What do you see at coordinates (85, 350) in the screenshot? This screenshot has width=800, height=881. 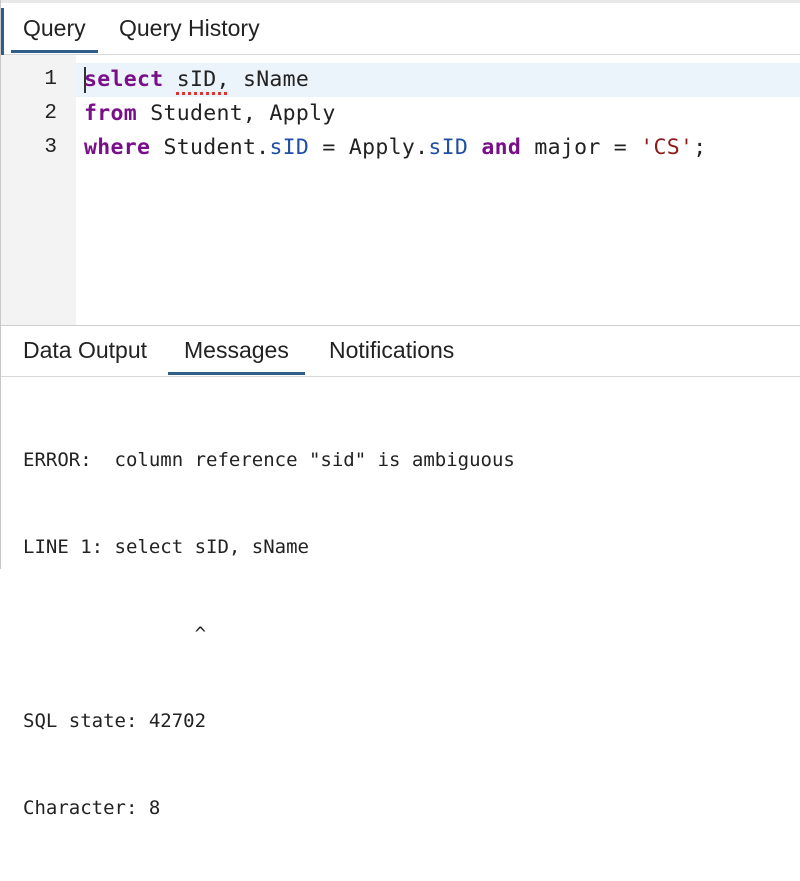 I see `tab-data-output: Data Output` at bounding box center [85, 350].